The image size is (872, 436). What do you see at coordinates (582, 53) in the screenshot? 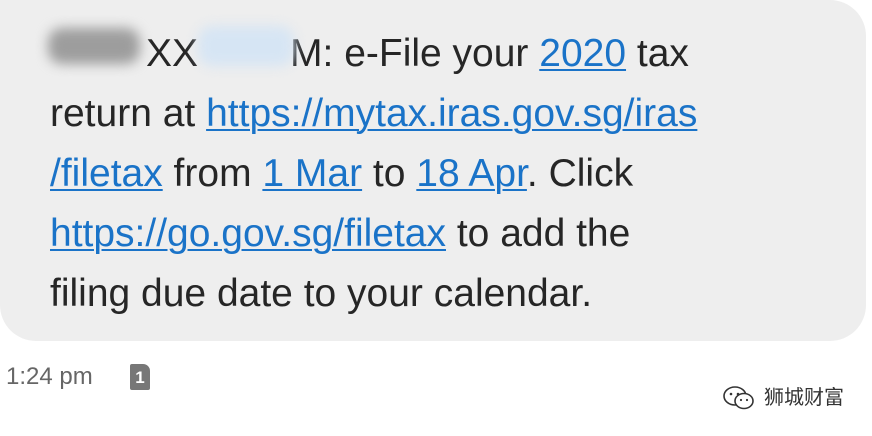
I see `year-link: 2020` at bounding box center [582, 53].